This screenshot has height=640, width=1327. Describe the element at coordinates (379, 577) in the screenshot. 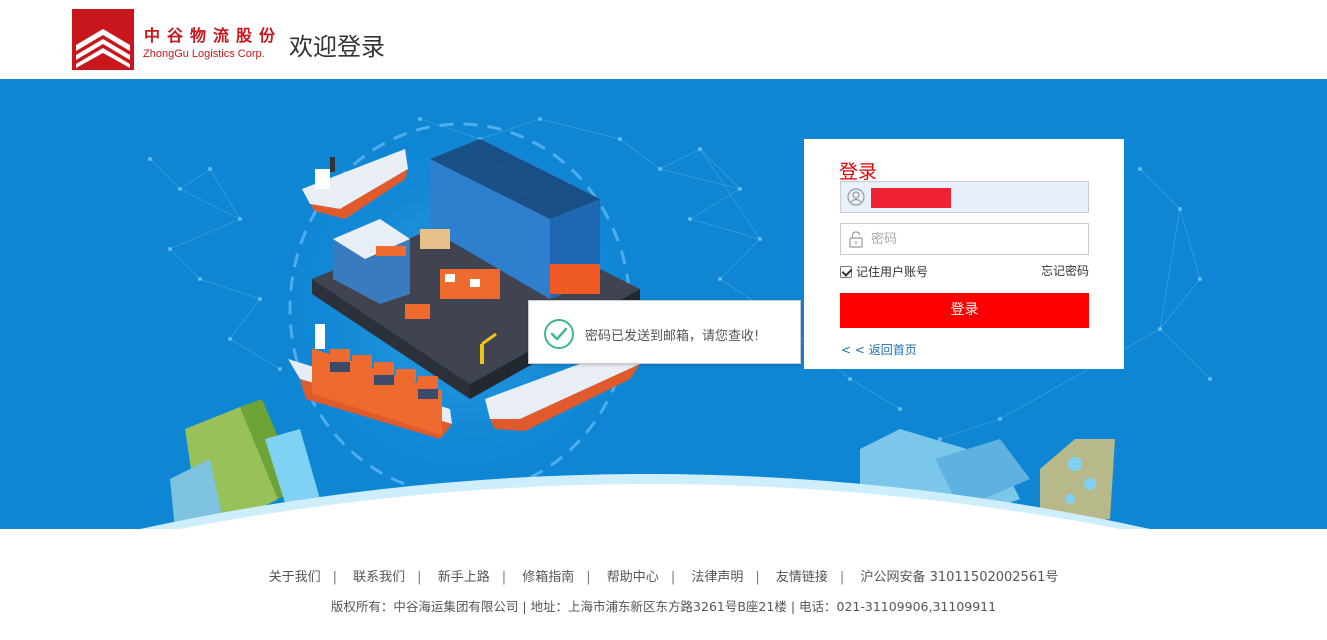

I see `footer-link-contact: 联系我们` at that location.